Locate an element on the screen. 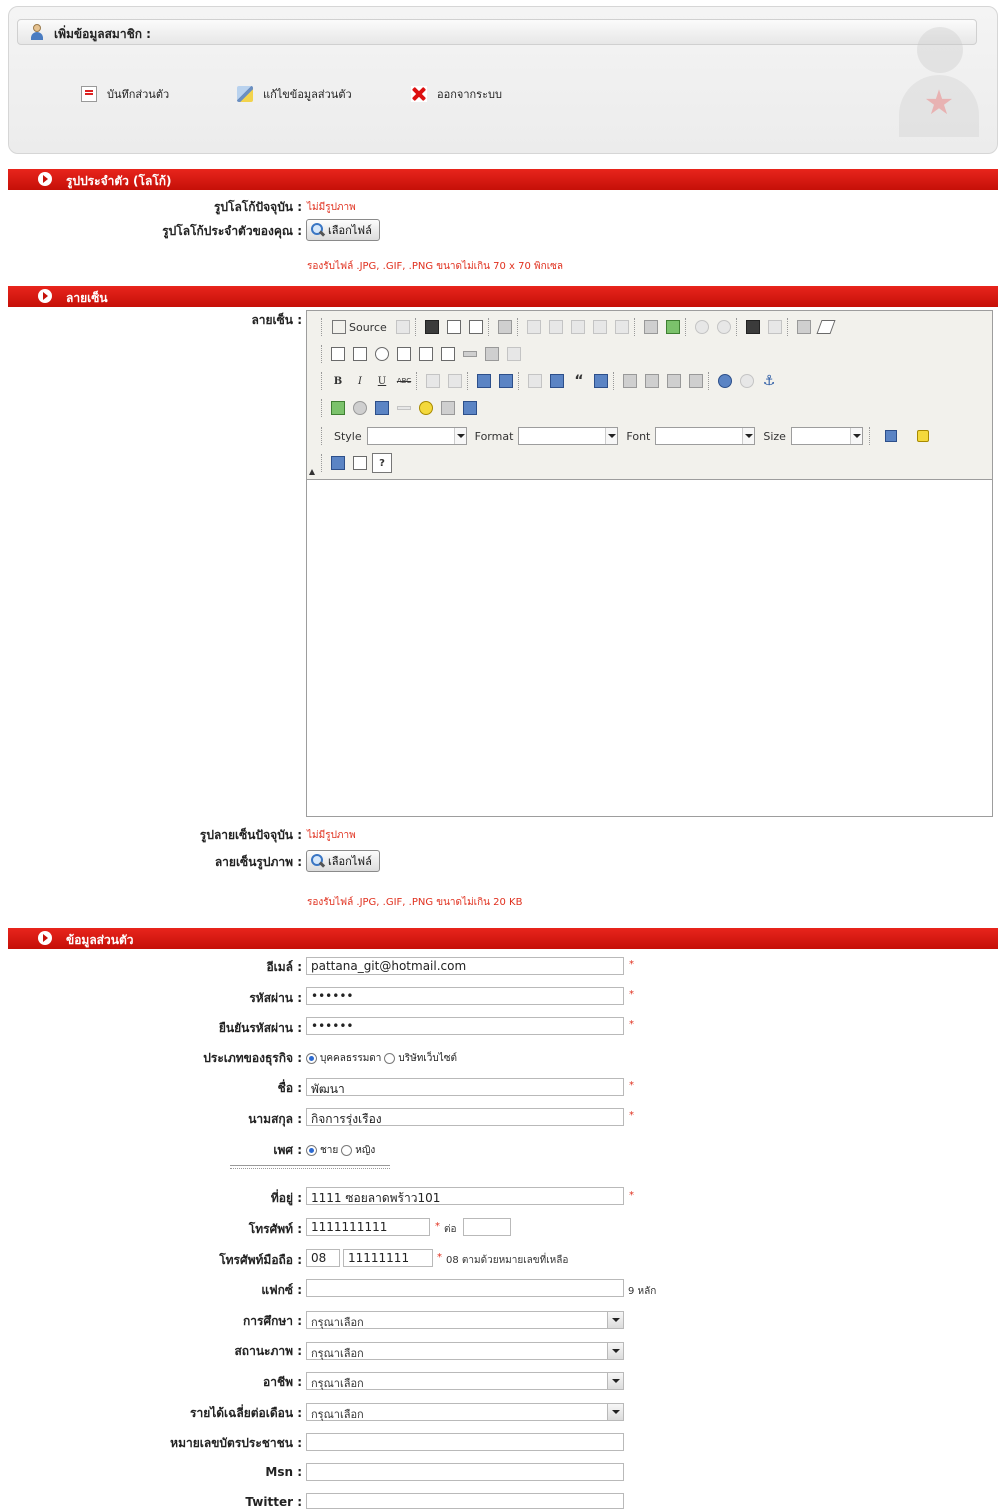 This screenshot has width=998, height=1509. cut-icon is located at coordinates (534, 327).